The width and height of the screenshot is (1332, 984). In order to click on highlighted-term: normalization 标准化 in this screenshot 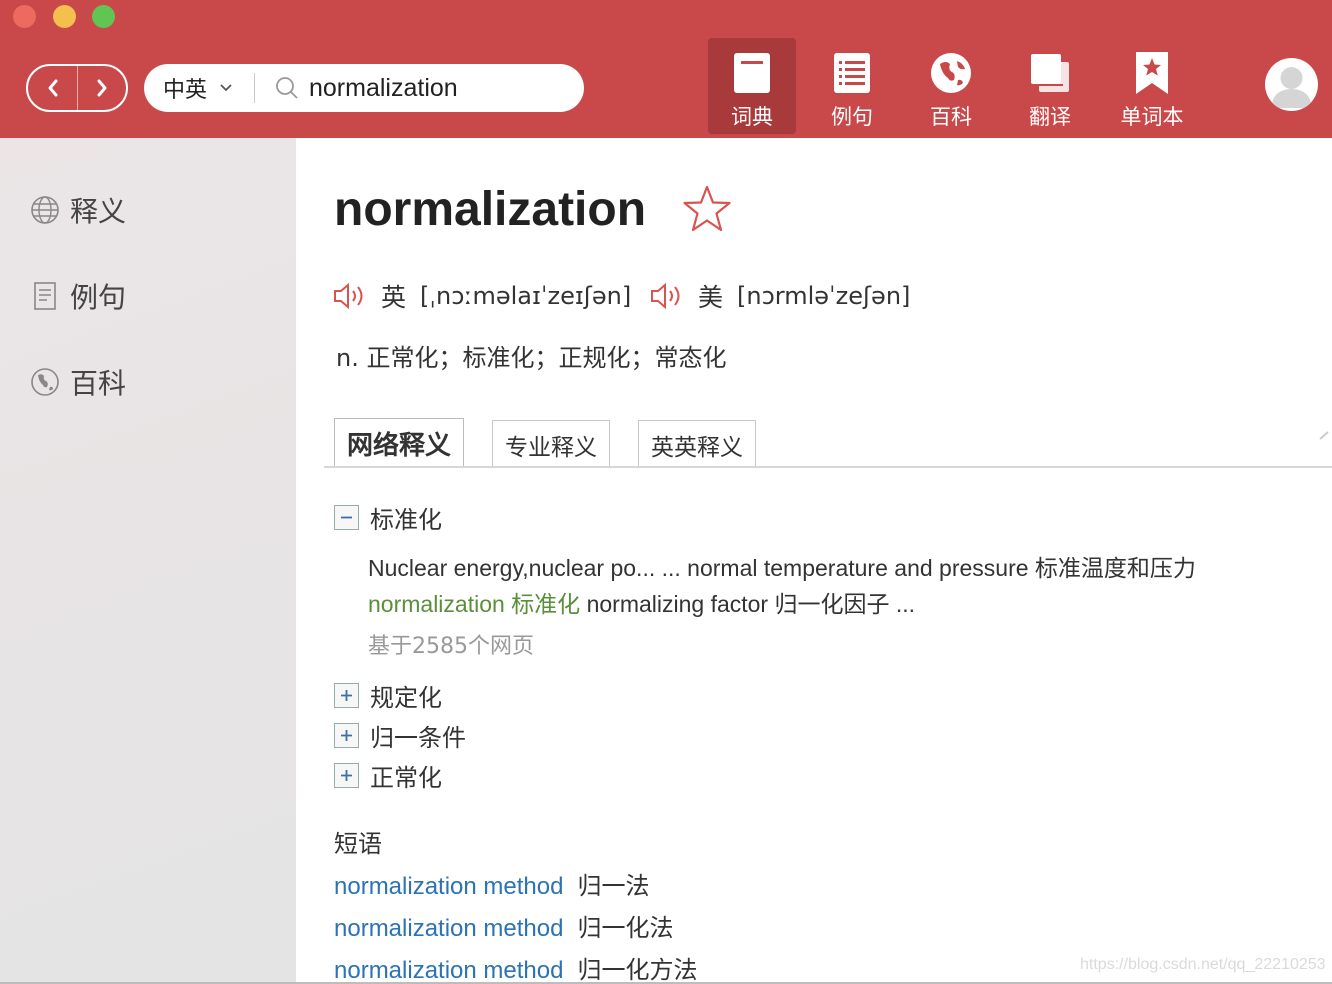, I will do `click(474, 604)`.